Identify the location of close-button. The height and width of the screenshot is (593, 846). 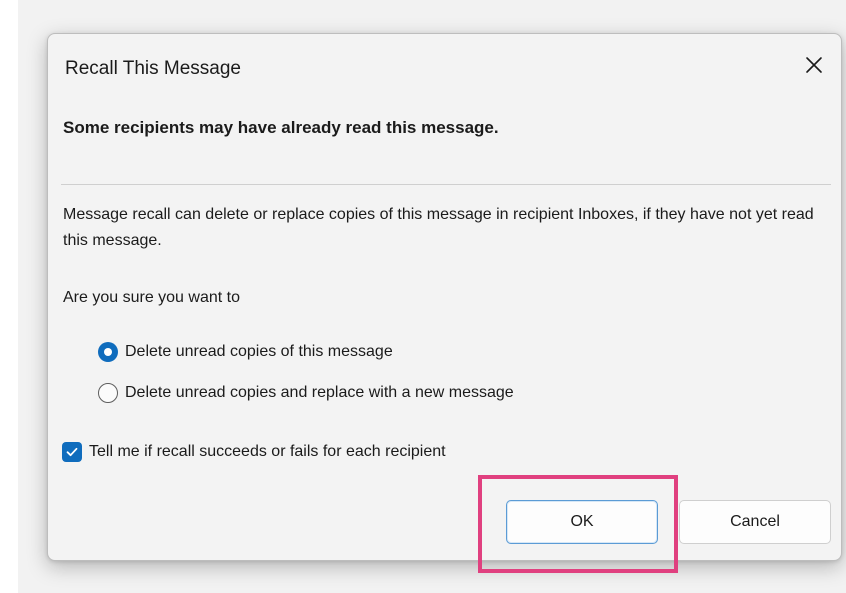
(814, 65).